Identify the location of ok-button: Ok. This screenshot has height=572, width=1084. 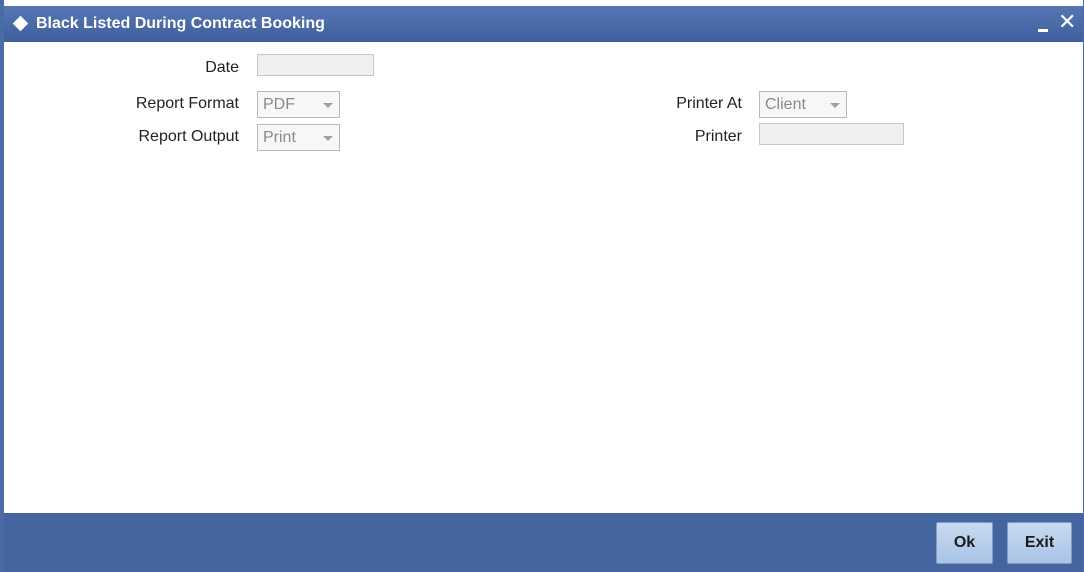
(964, 543).